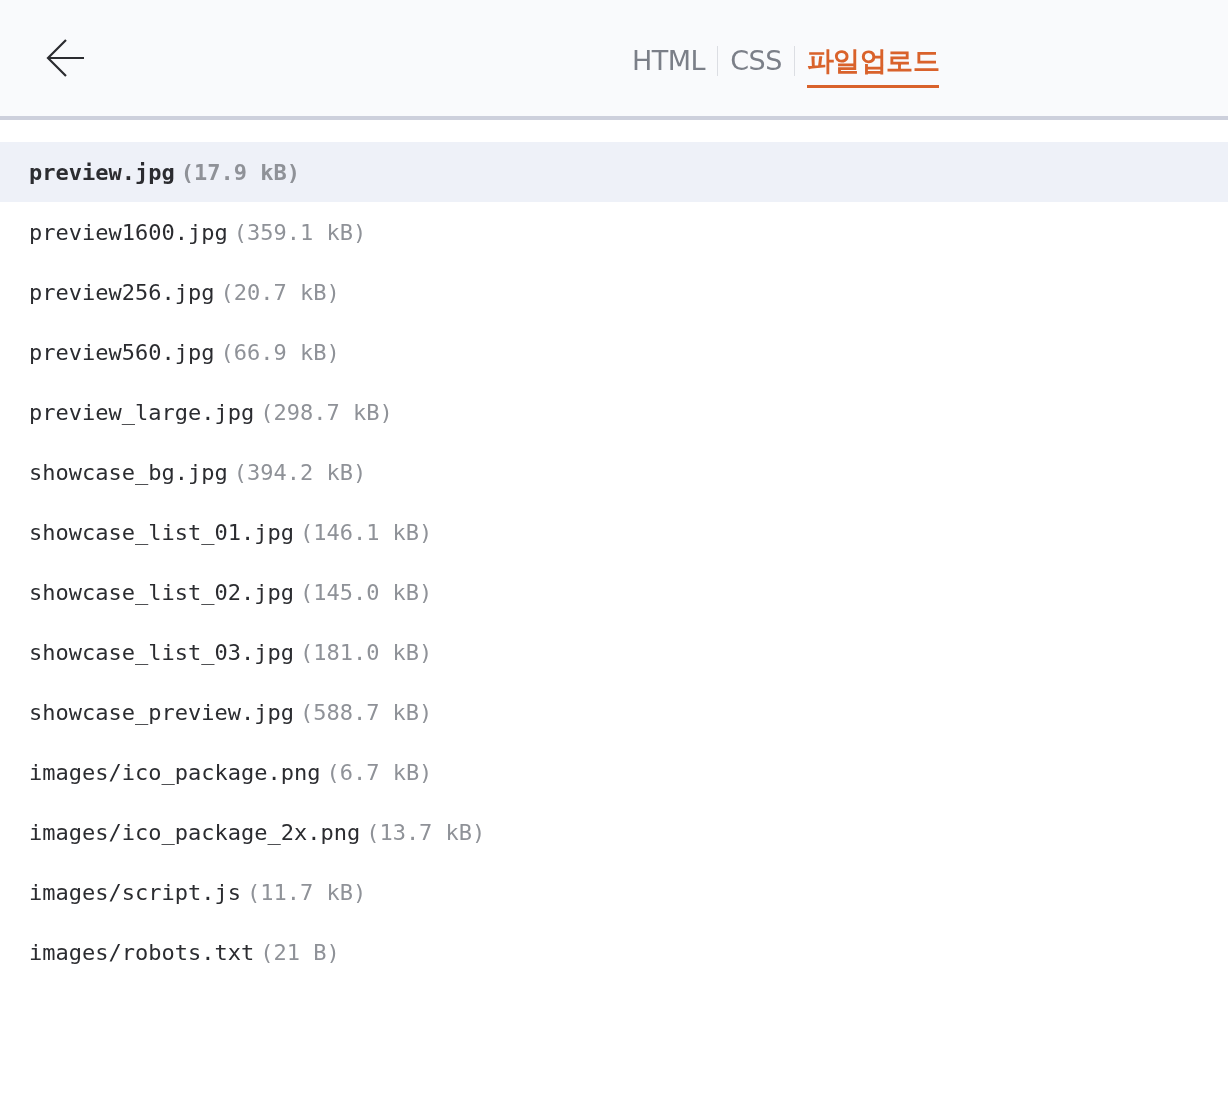  What do you see at coordinates (240, 172) in the screenshot?
I see `file-size: (17.9 kB)` at bounding box center [240, 172].